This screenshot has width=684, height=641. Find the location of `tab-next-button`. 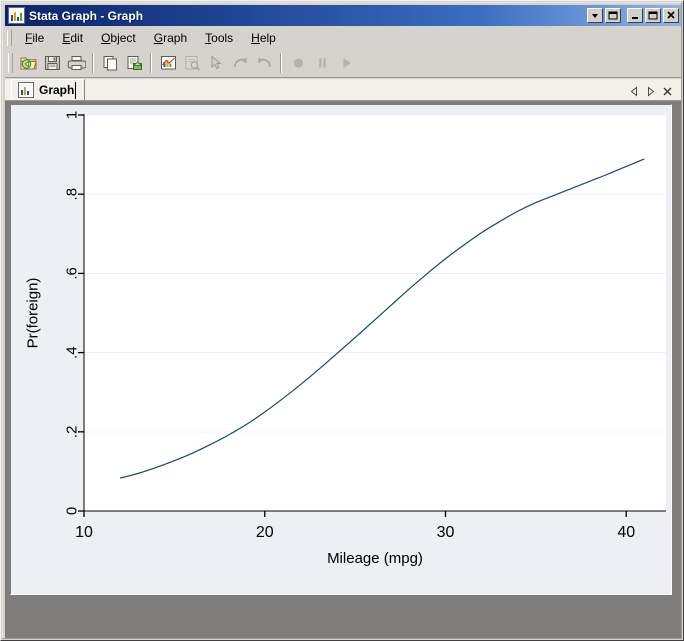

tab-next-button is located at coordinates (650, 91).